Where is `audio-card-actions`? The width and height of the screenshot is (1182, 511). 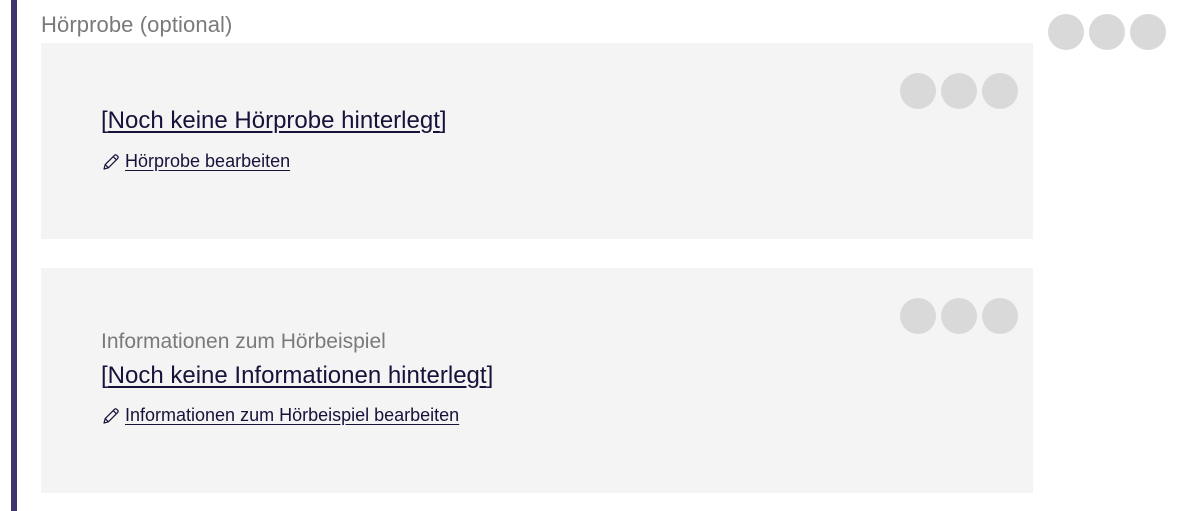
audio-card-actions is located at coordinates (959, 91).